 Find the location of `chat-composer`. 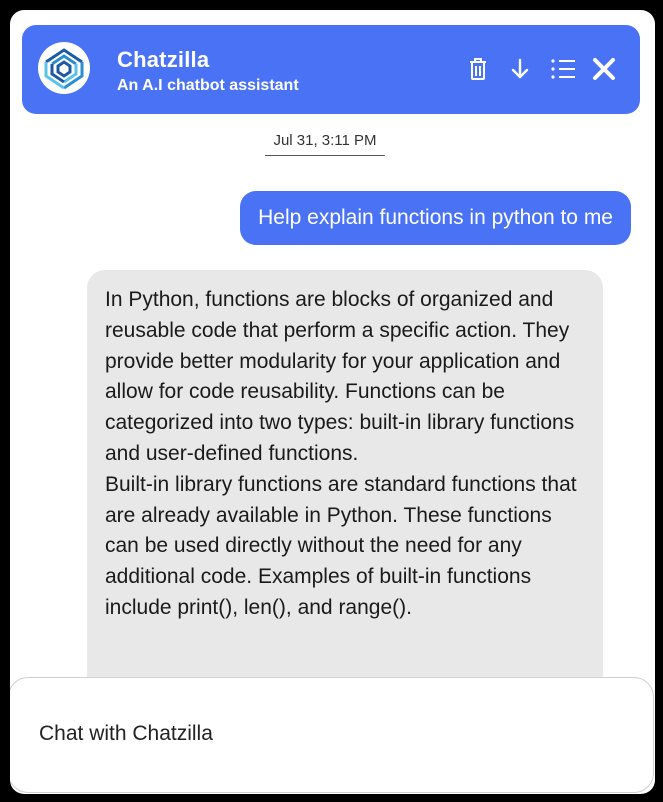

chat-composer is located at coordinates (332, 735).